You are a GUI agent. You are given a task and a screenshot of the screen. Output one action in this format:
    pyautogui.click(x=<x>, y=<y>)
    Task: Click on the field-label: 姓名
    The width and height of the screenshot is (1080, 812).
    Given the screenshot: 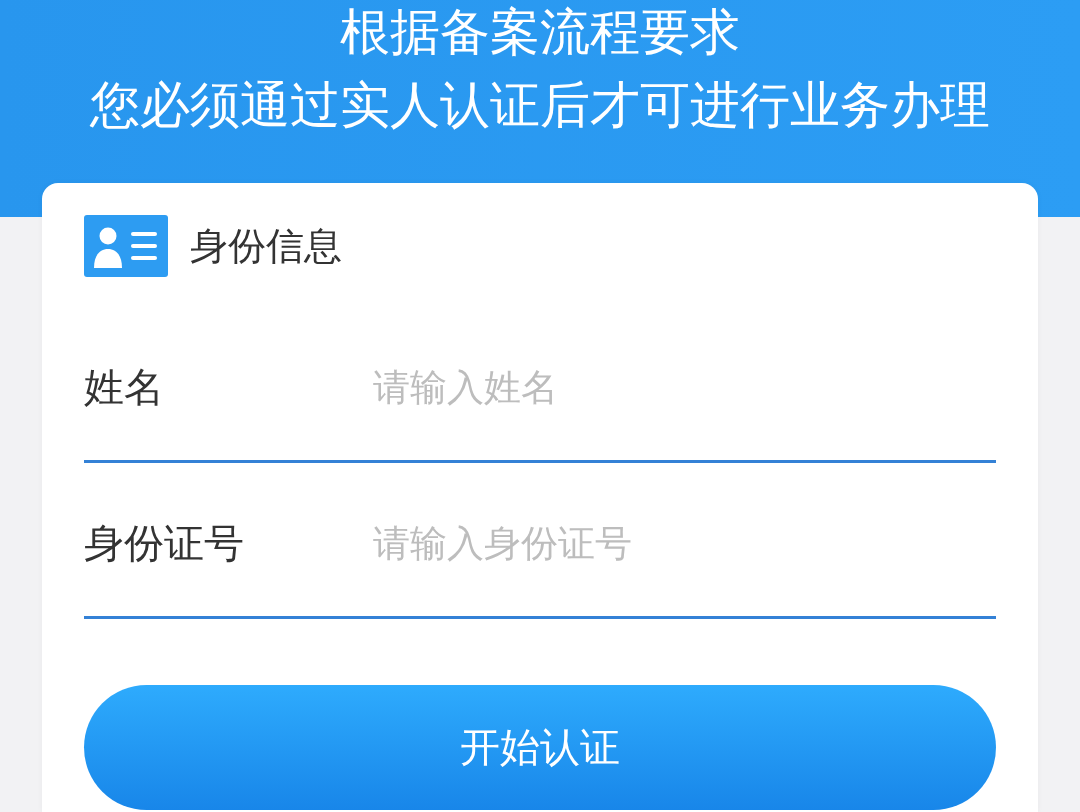 What is the action you would take?
    pyautogui.click(x=124, y=387)
    